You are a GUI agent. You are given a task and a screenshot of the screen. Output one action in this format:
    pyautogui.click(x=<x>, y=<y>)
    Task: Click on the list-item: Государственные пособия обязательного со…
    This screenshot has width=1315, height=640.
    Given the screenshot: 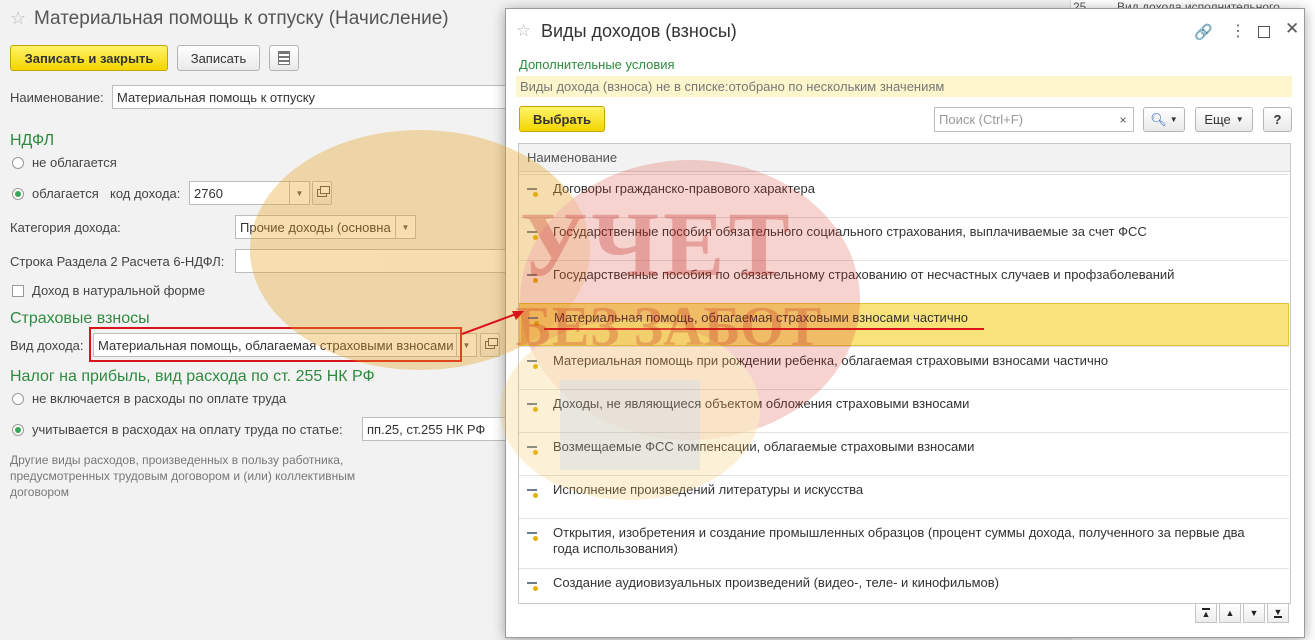 What is the action you would take?
    pyautogui.click(x=904, y=238)
    